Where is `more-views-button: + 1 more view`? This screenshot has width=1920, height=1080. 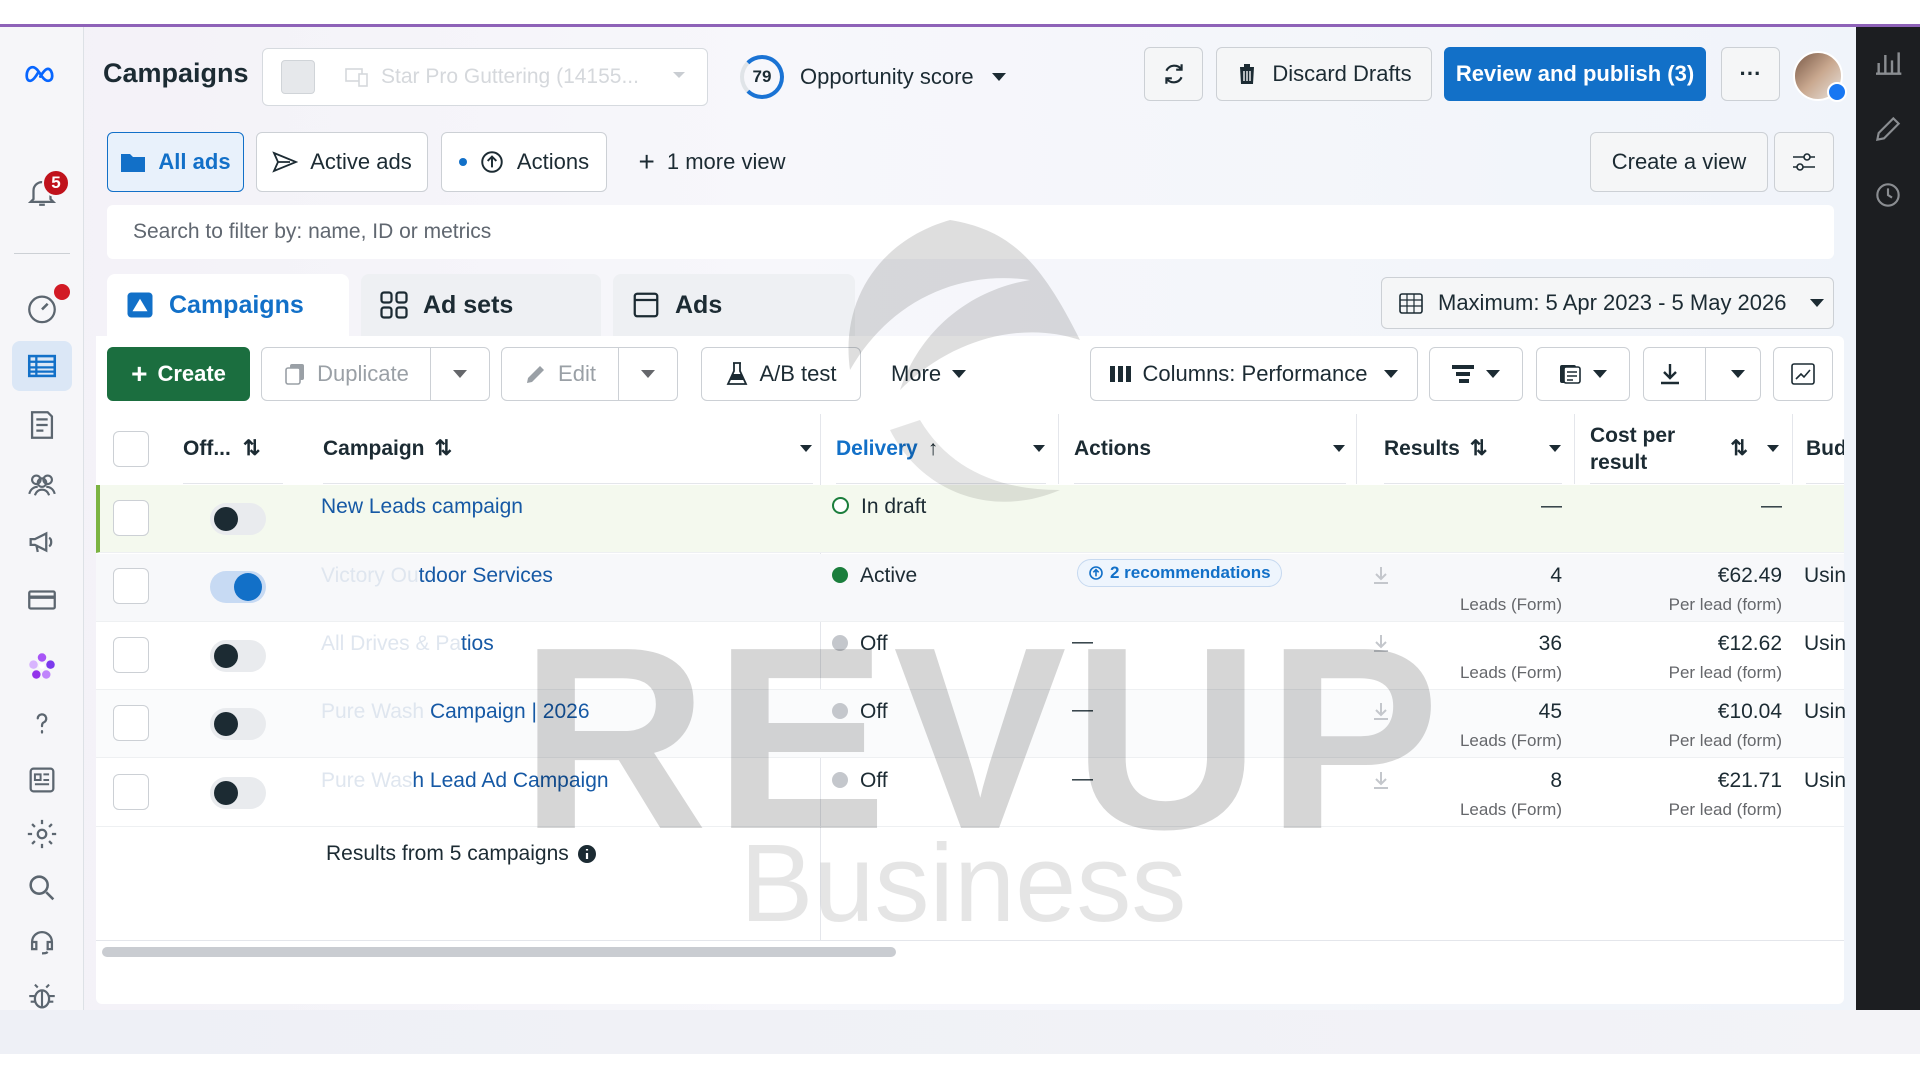
more-views-button: + 1 more view is located at coordinates (712, 162).